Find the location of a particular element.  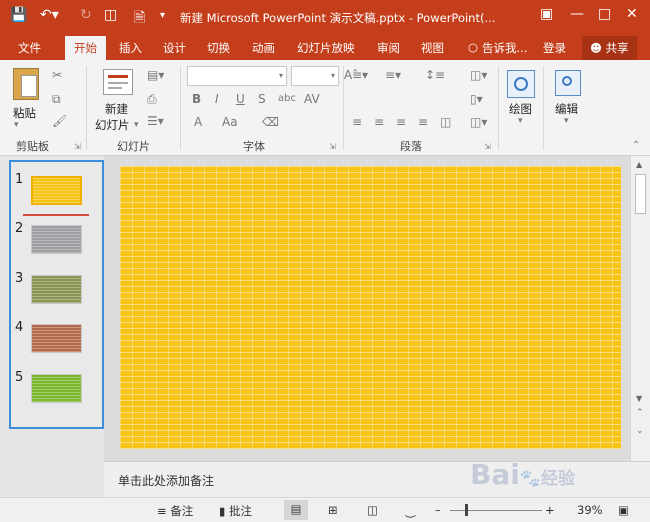

login-link: 登录 is located at coordinates (554, 48).